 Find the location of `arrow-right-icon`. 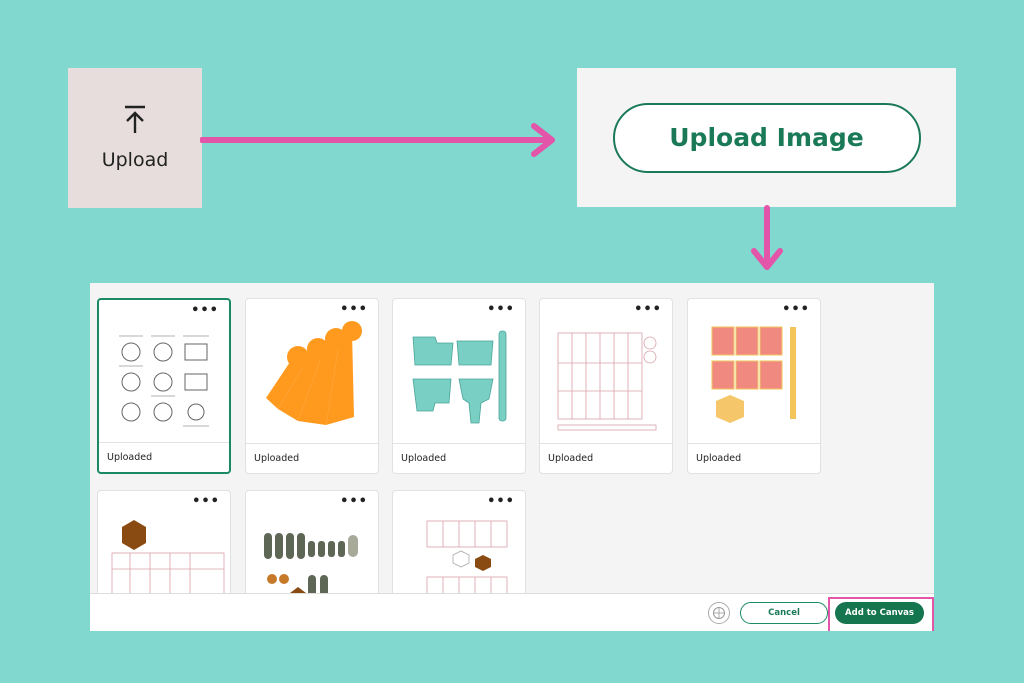

arrow-right-icon is located at coordinates (377, 140).